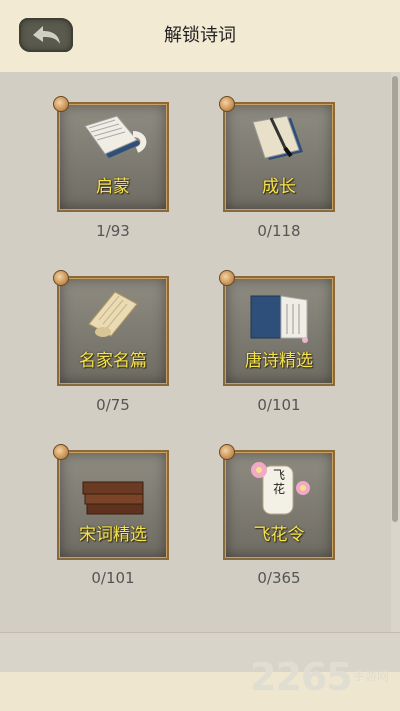 This screenshot has width=400, height=711. Describe the element at coordinates (277, 502) in the screenshot. I see `category-card-feihualing: 飞花 飞花令` at that location.